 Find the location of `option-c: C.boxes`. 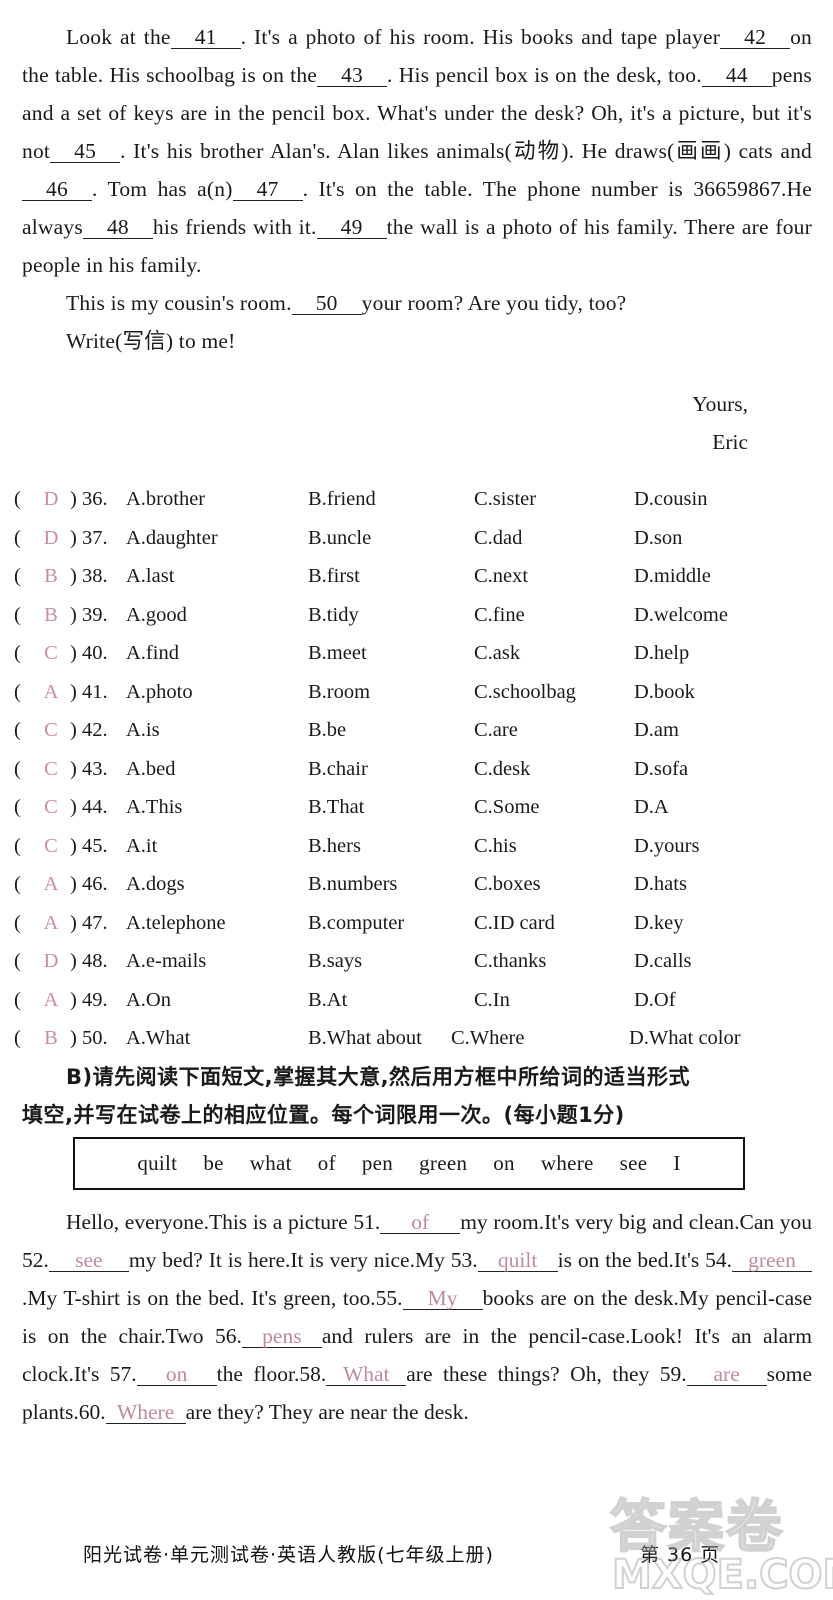

option-c: C.boxes is located at coordinates (507, 884).